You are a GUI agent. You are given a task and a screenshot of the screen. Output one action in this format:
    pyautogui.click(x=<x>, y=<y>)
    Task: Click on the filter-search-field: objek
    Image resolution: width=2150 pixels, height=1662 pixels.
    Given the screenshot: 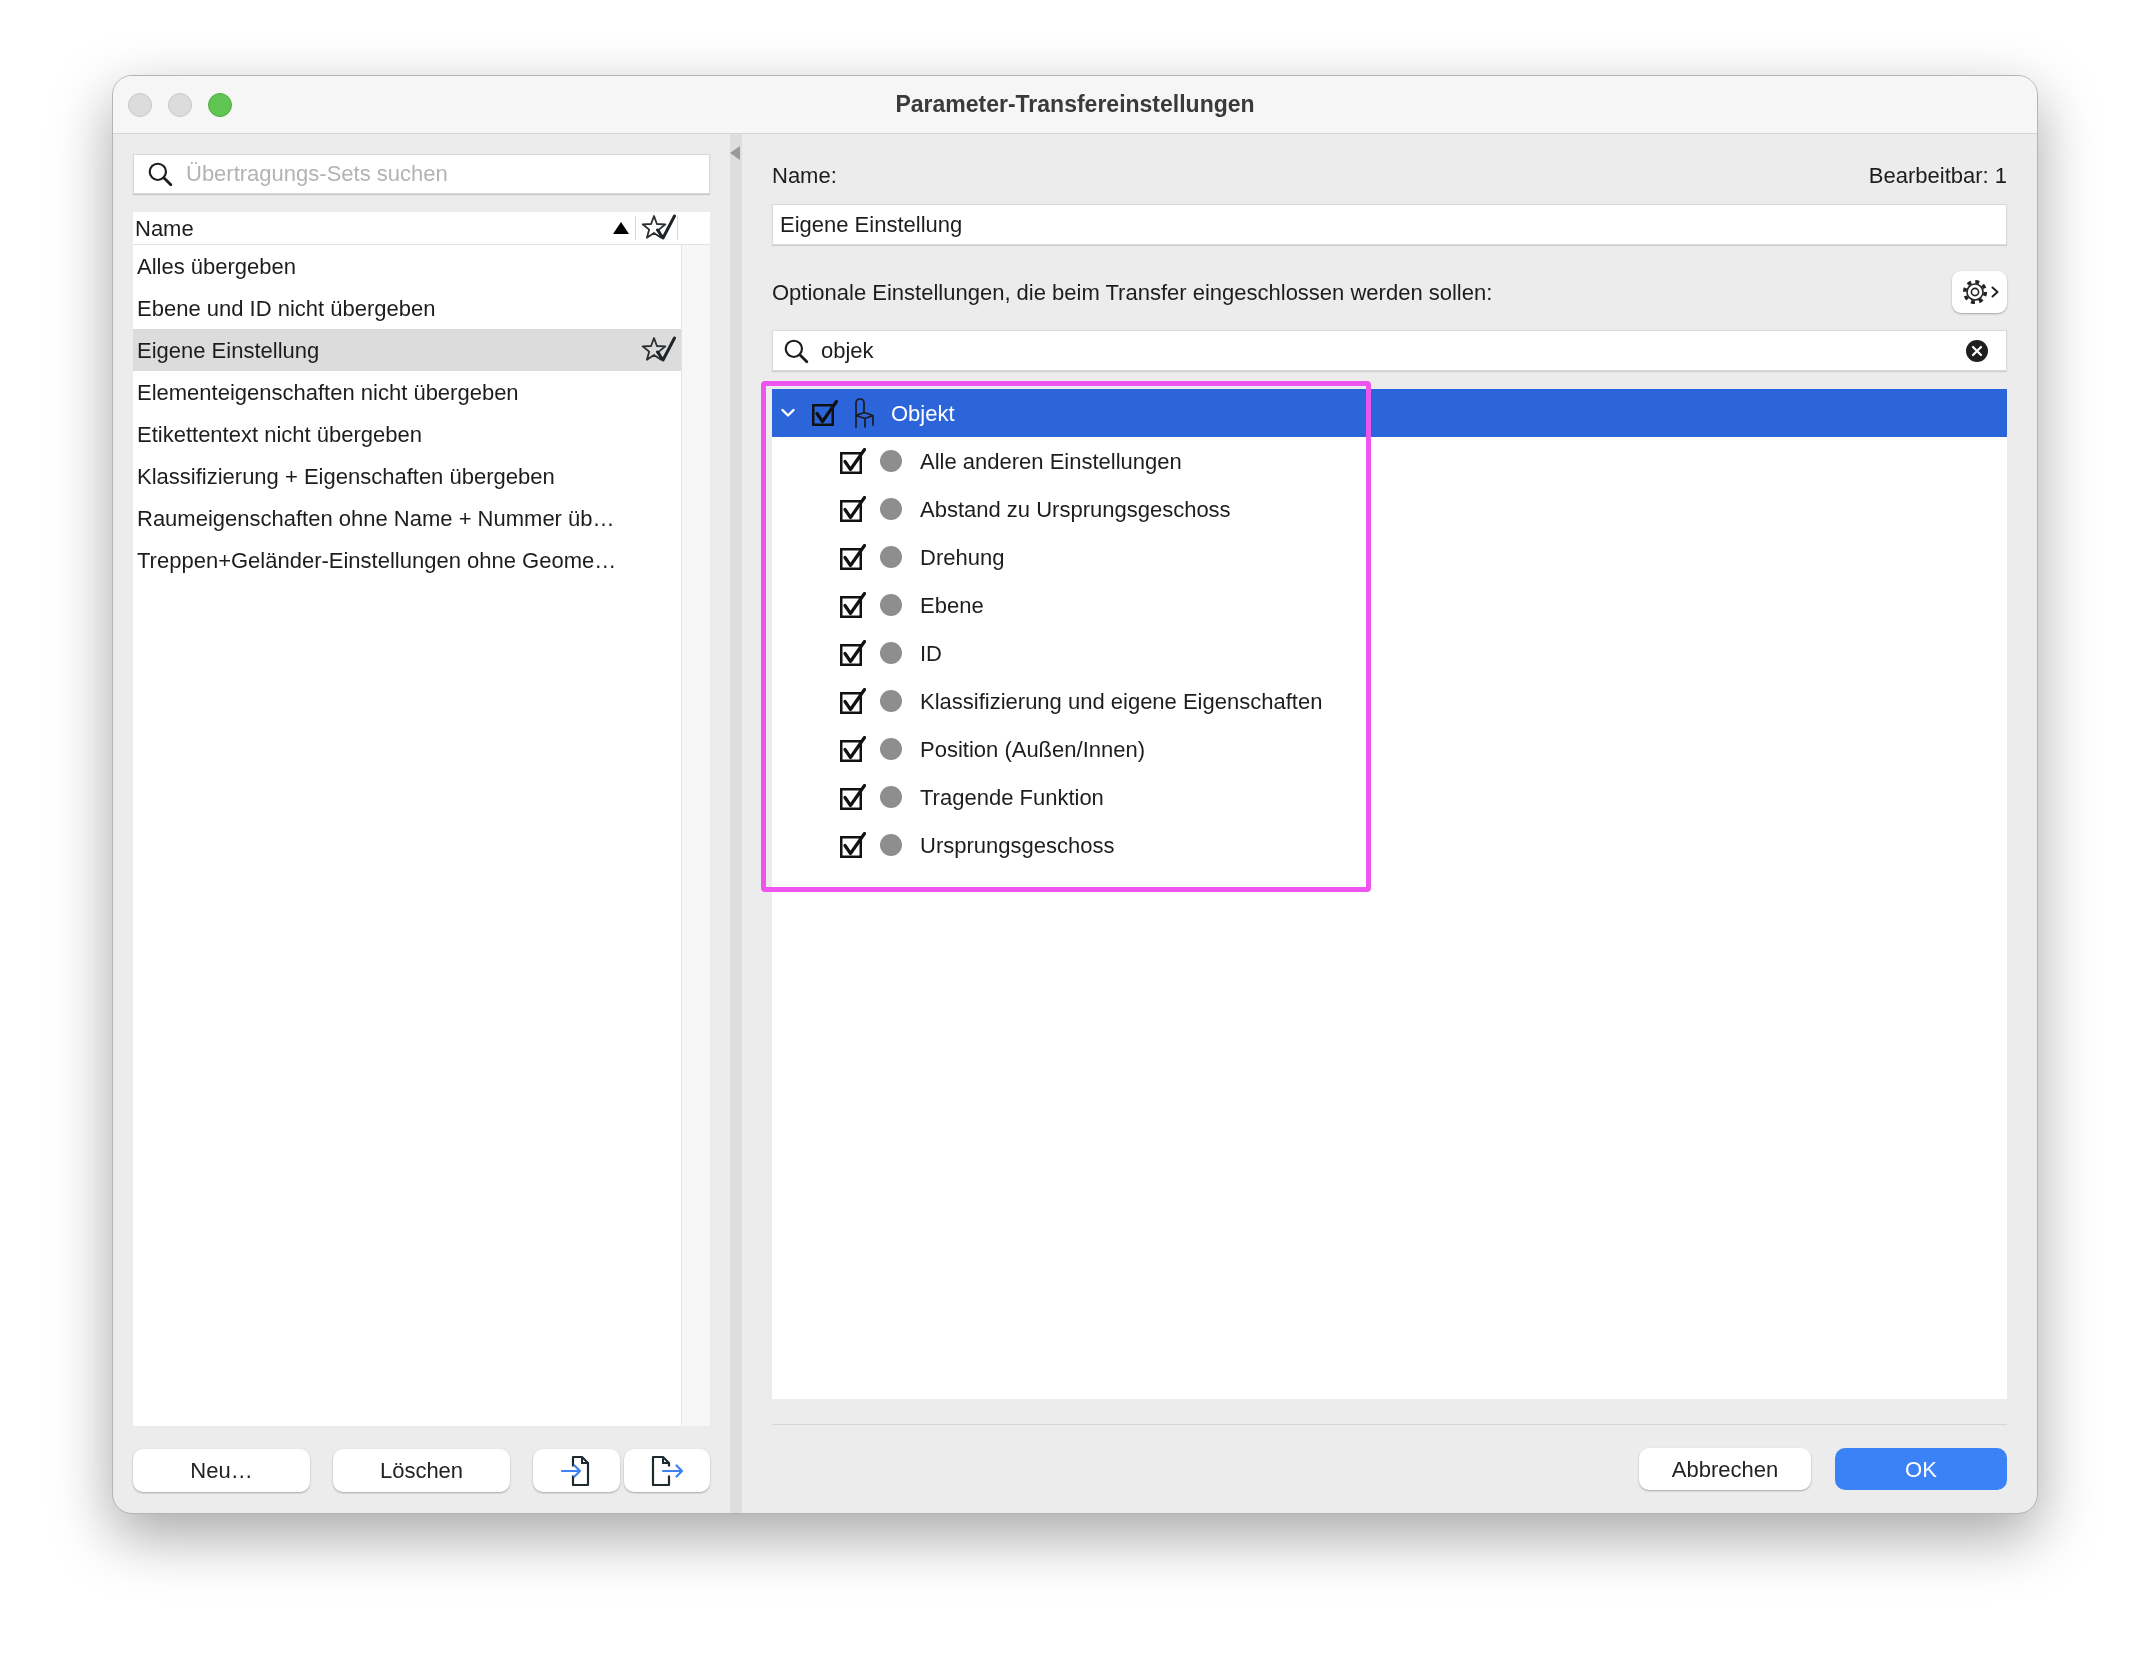 What is the action you would take?
    pyautogui.click(x=1389, y=350)
    